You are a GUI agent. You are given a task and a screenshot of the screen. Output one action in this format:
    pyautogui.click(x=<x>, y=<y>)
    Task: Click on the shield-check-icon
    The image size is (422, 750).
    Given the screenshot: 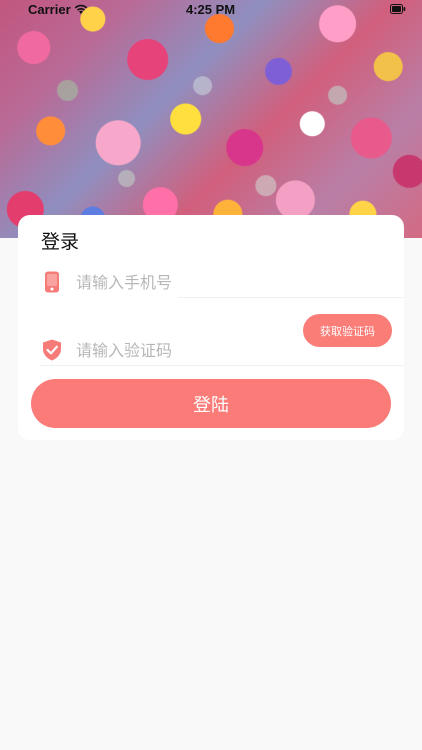 What is the action you would take?
    pyautogui.click(x=52, y=350)
    